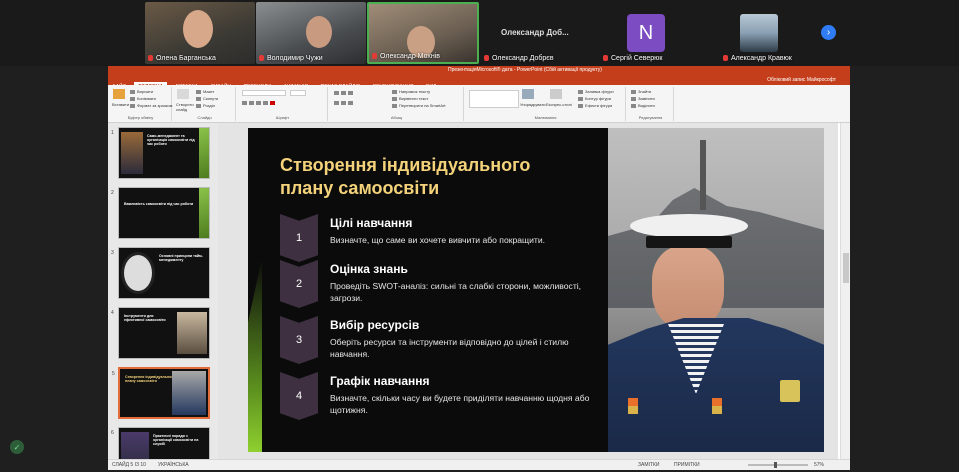  Describe the element at coordinates (113, 374) in the screenshot. I see `slide-number: 5` at that location.